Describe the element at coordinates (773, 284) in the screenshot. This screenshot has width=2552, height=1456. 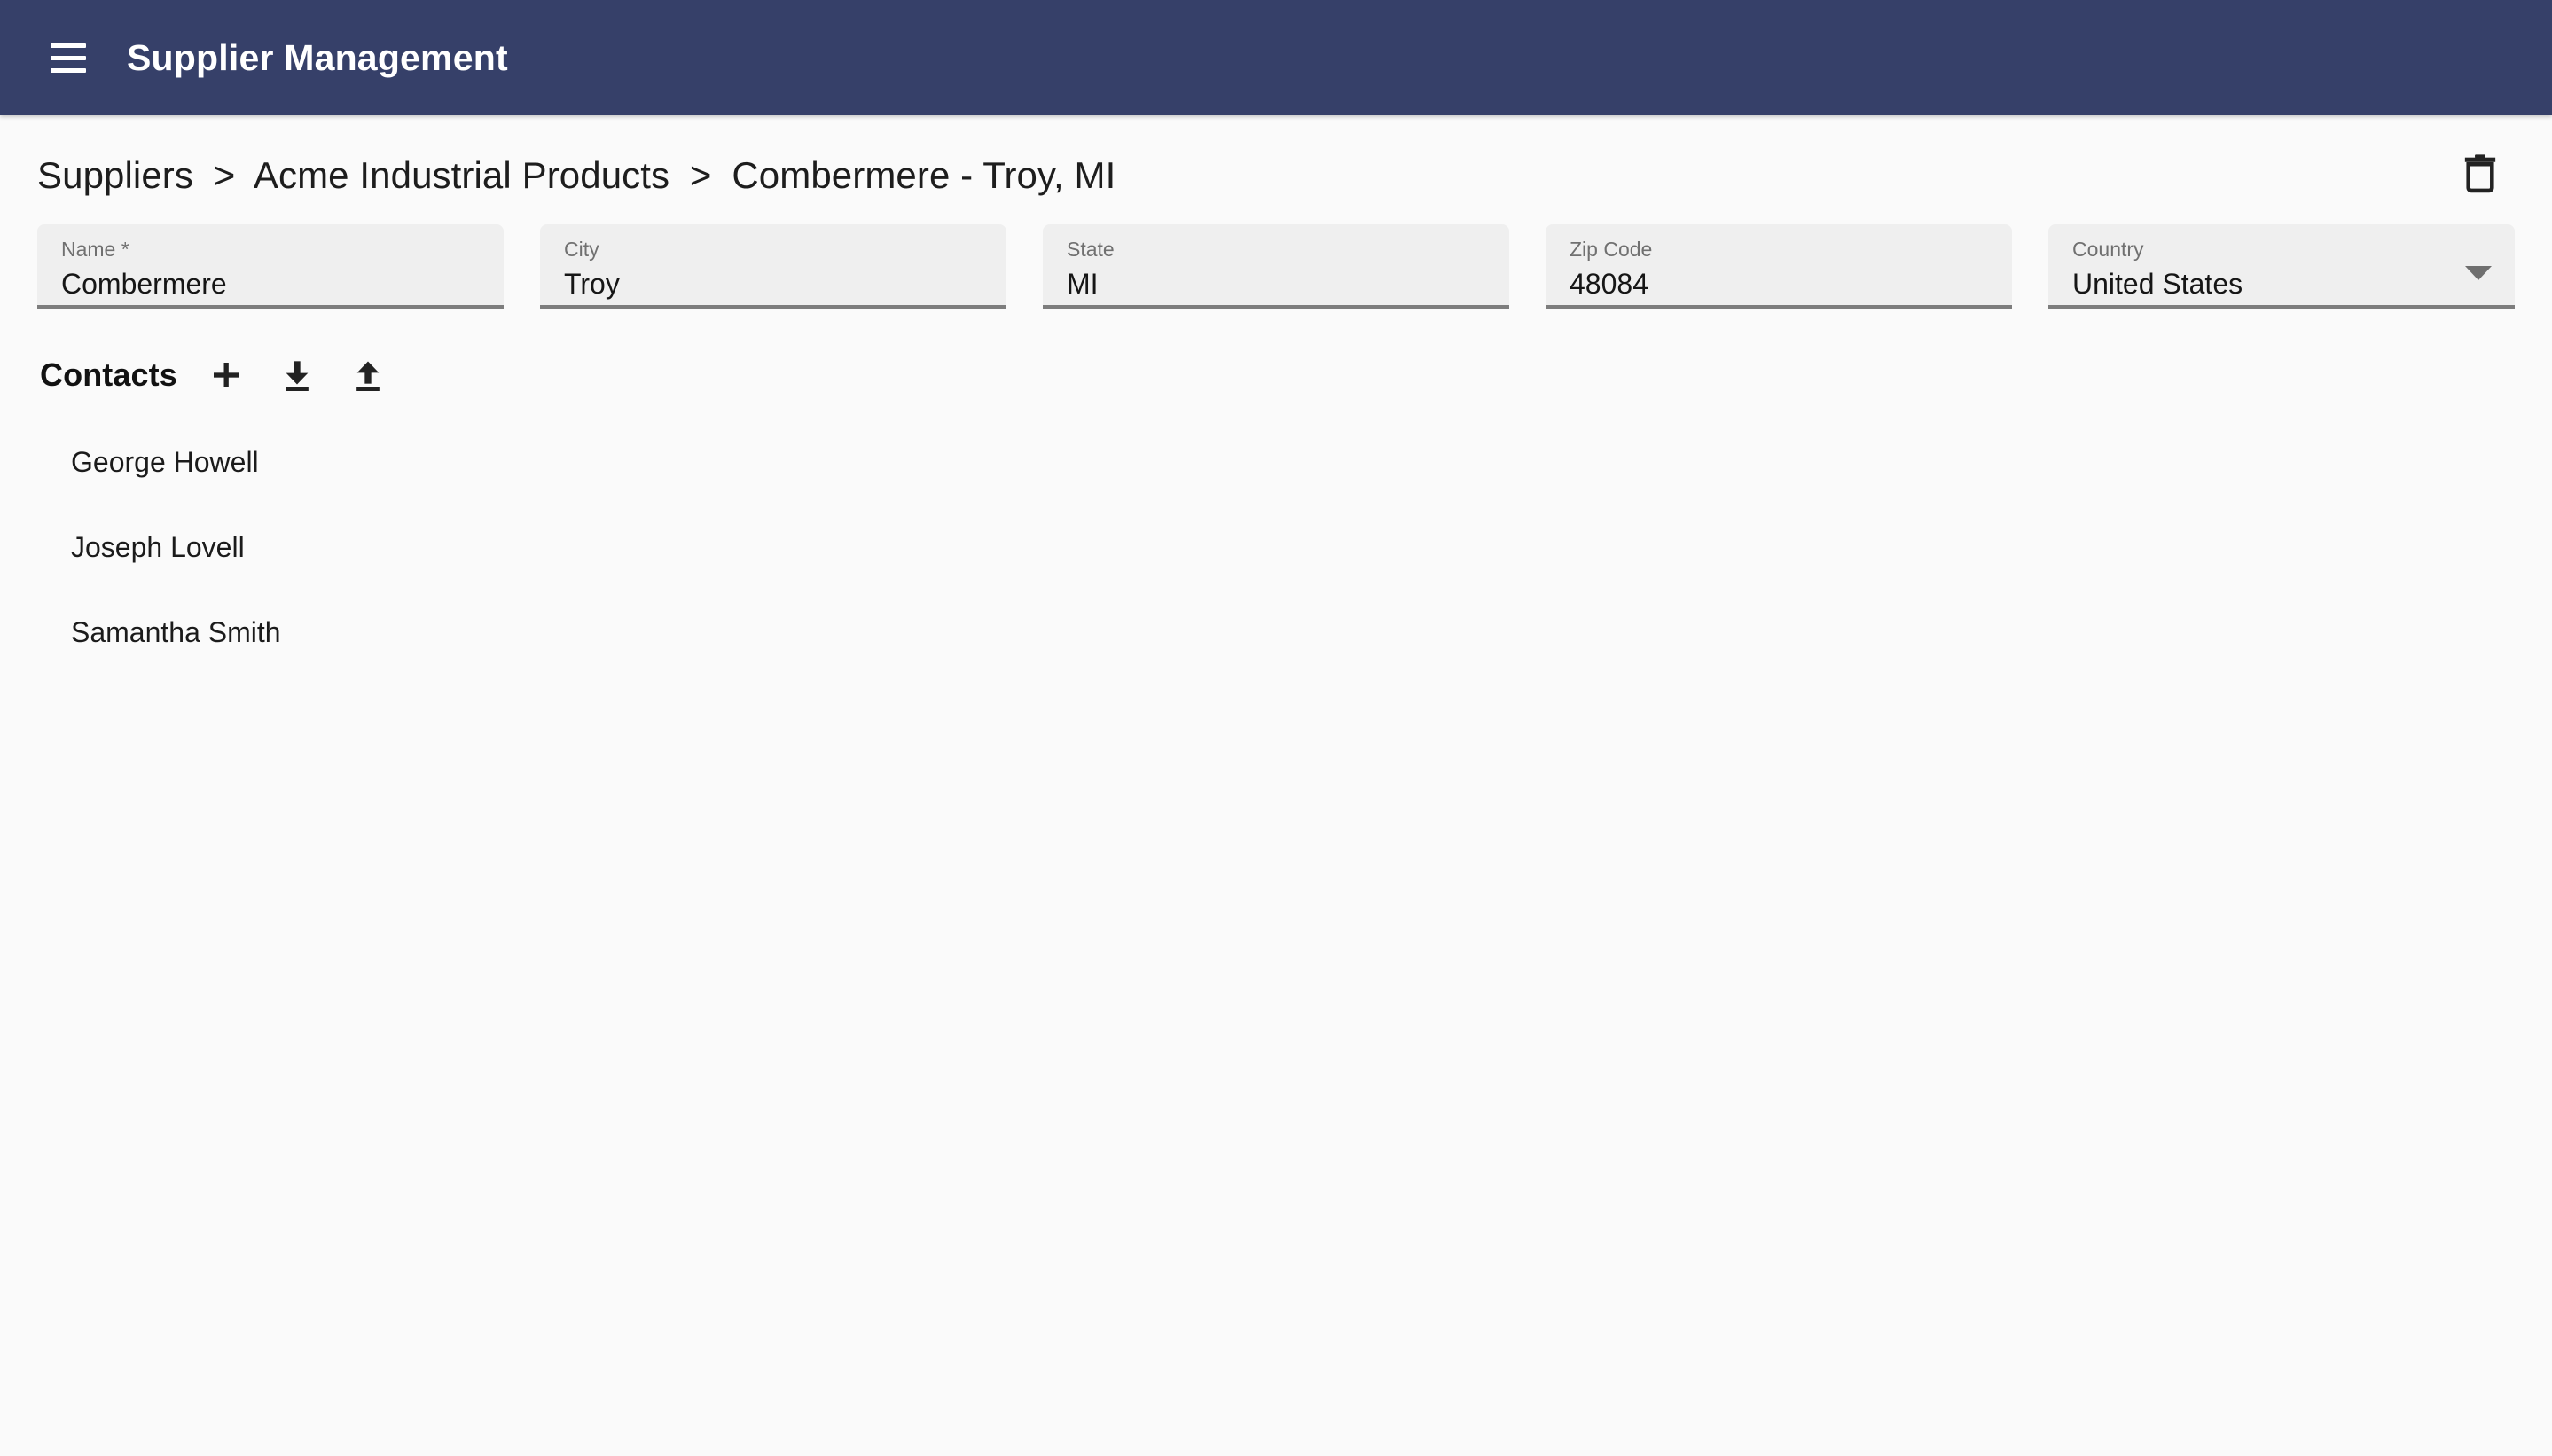
I see `city-input: Troy` at that location.